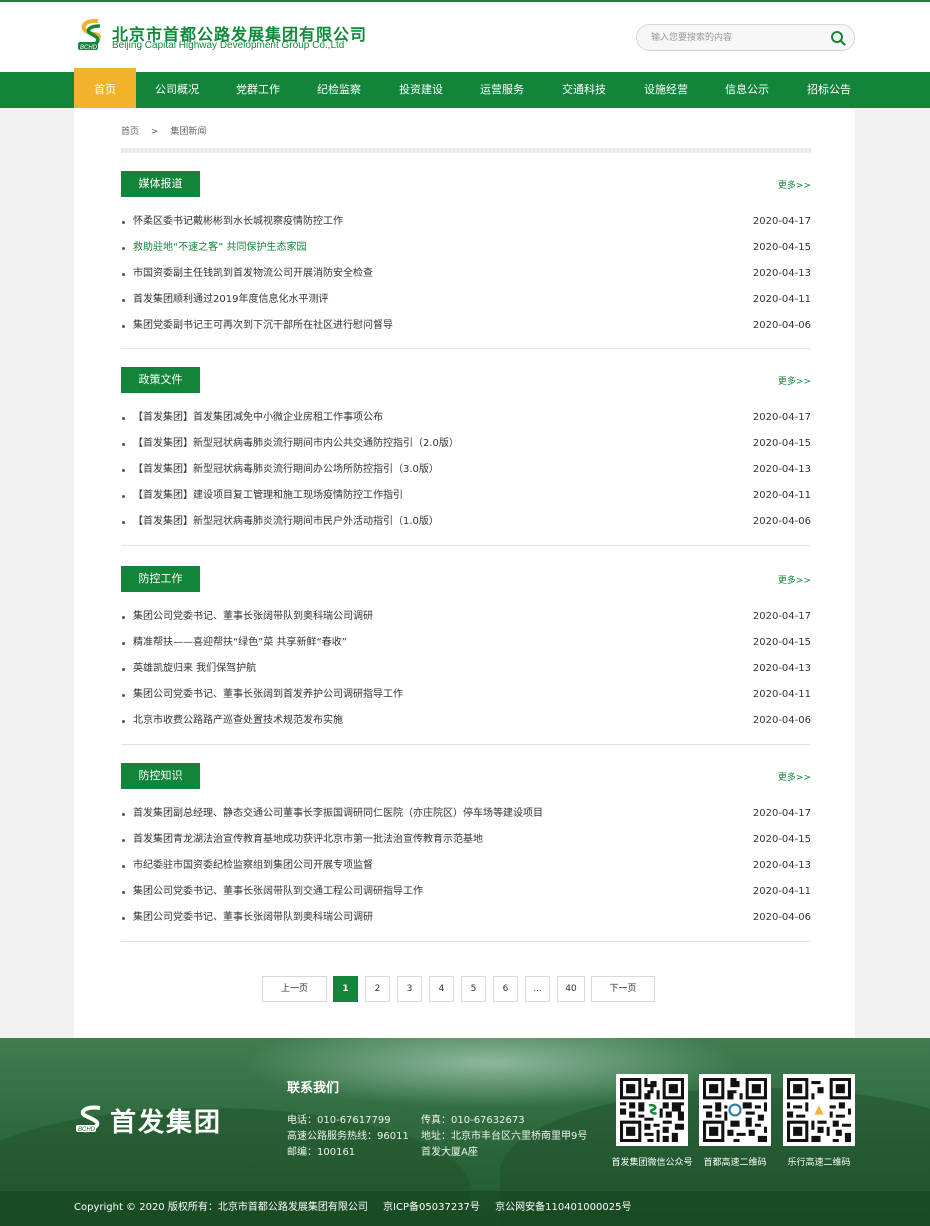  What do you see at coordinates (466, 348) in the screenshot?
I see `section-divider` at bounding box center [466, 348].